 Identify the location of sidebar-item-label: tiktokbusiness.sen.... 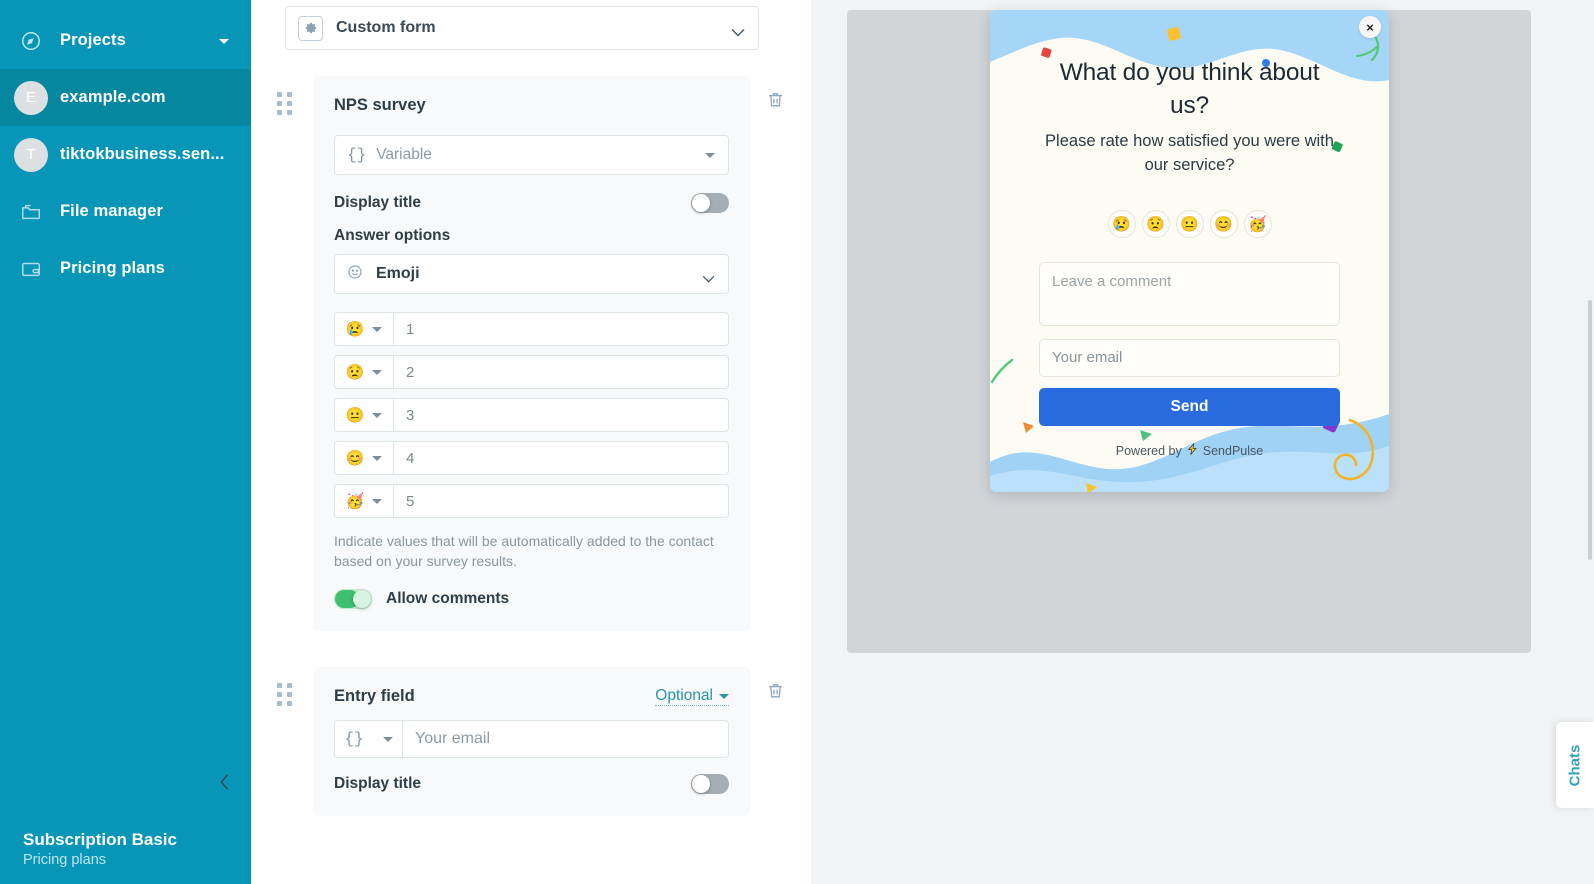
(142, 154).